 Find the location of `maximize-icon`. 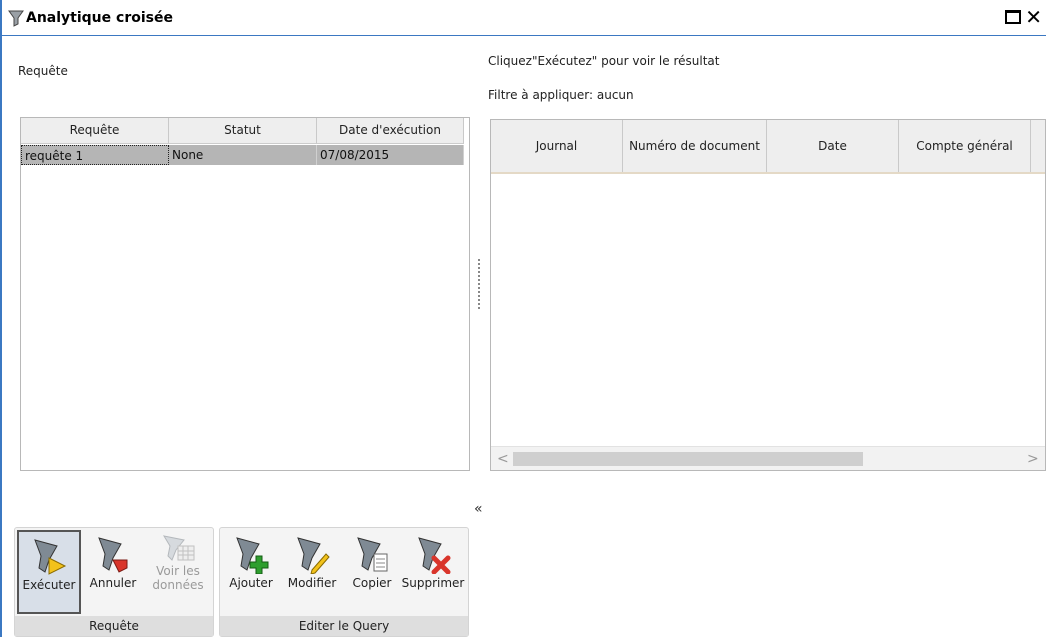

maximize-icon is located at coordinates (1013, 17).